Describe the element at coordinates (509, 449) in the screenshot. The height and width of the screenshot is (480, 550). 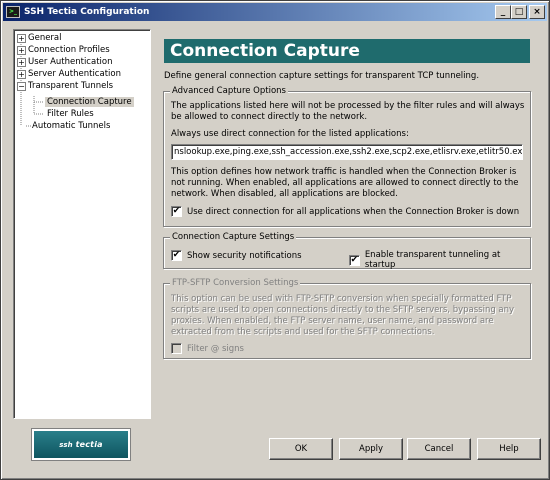
I see `help-button: Help` at that location.